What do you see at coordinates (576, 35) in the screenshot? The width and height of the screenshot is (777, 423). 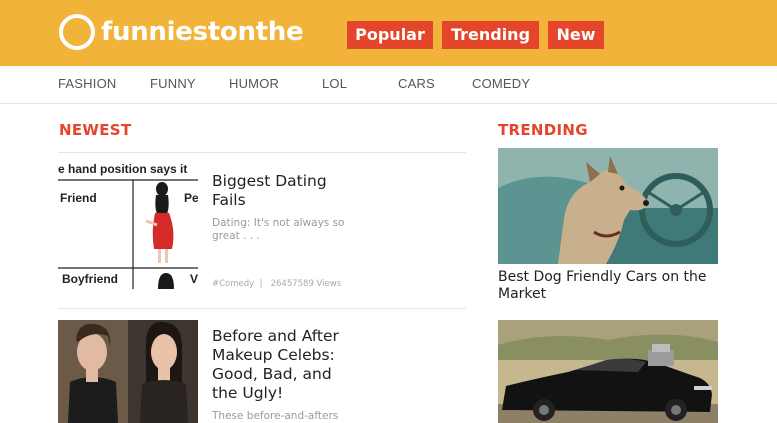 I see `new-button: New` at bounding box center [576, 35].